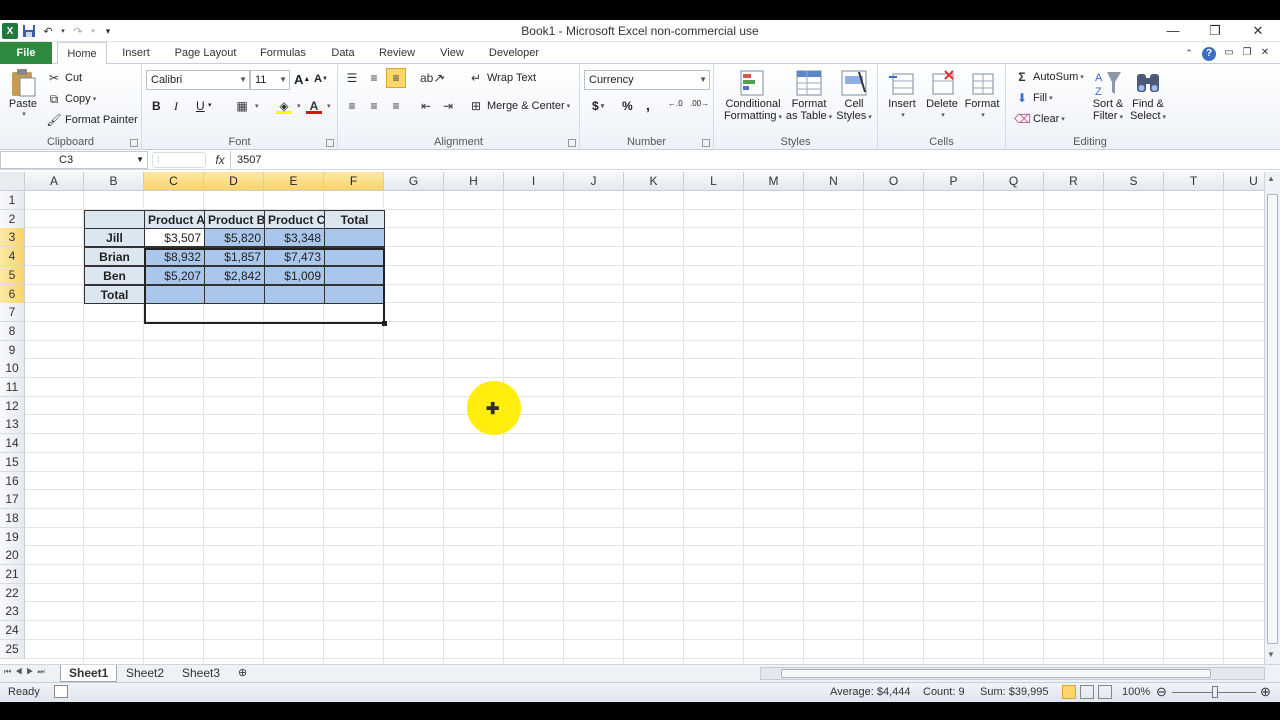 Image resolution: width=1280 pixels, height=720 pixels. What do you see at coordinates (432, 78) in the screenshot?
I see `orientation-button: ab↗ ▾` at bounding box center [432, 78].